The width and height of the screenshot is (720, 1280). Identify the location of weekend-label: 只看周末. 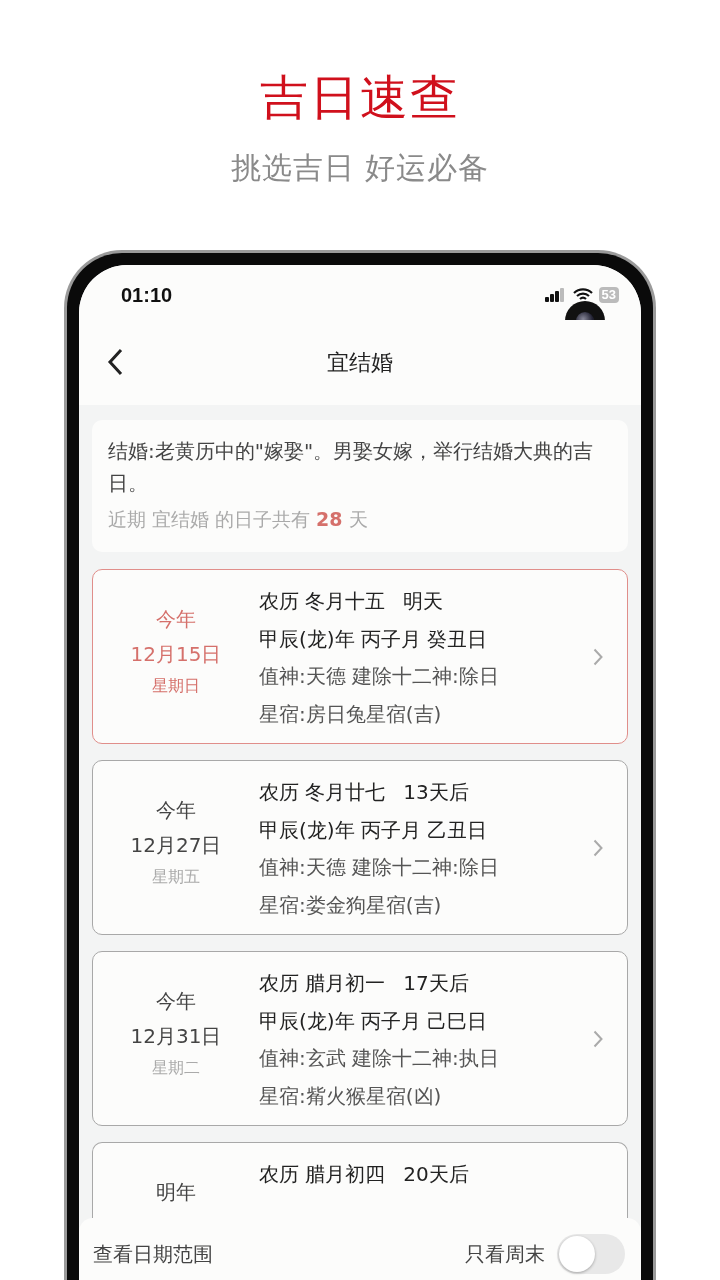
(505, 1254).